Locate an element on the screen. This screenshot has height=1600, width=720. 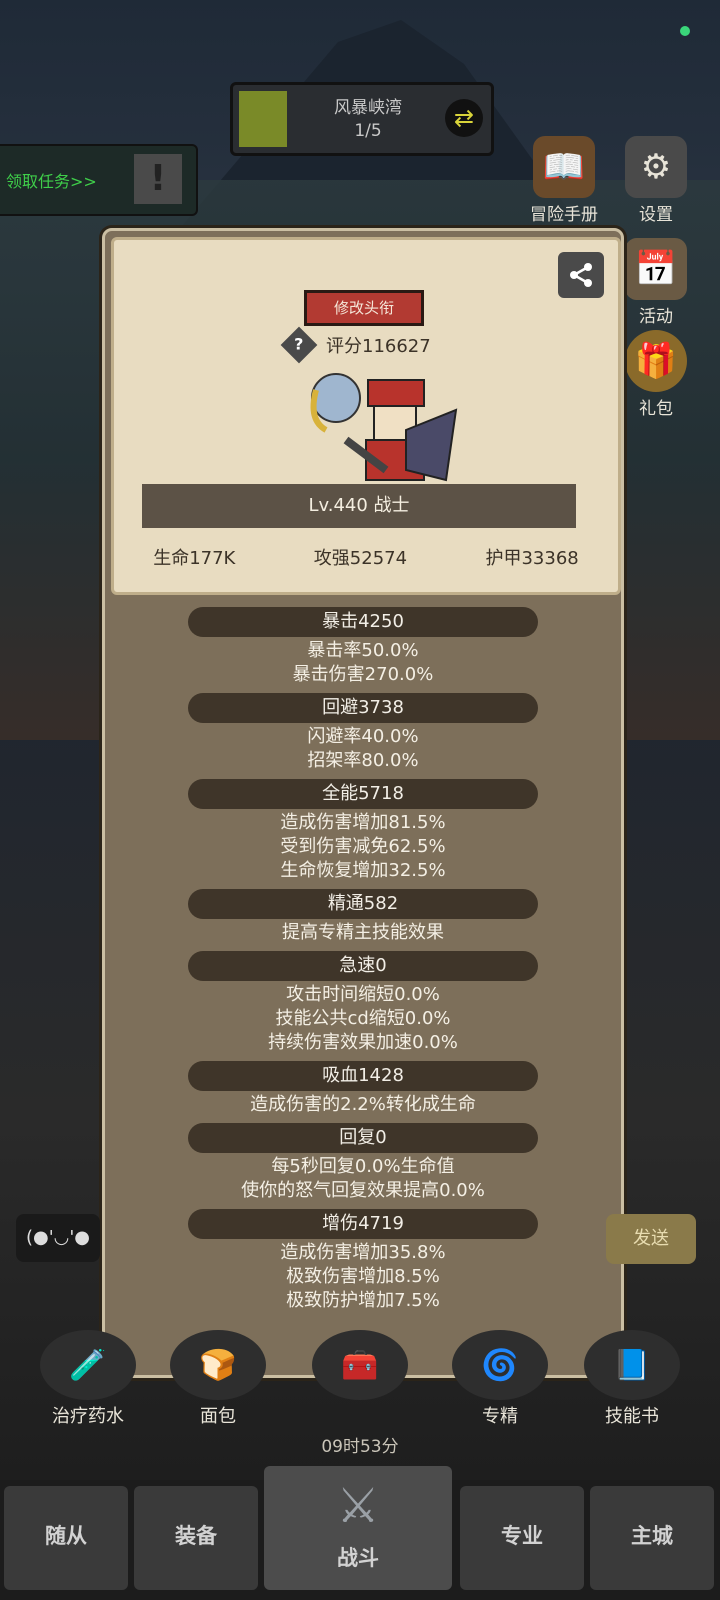
attr-line: 持续伤害效果加速0.0% is located at coordinates (363, 1042).